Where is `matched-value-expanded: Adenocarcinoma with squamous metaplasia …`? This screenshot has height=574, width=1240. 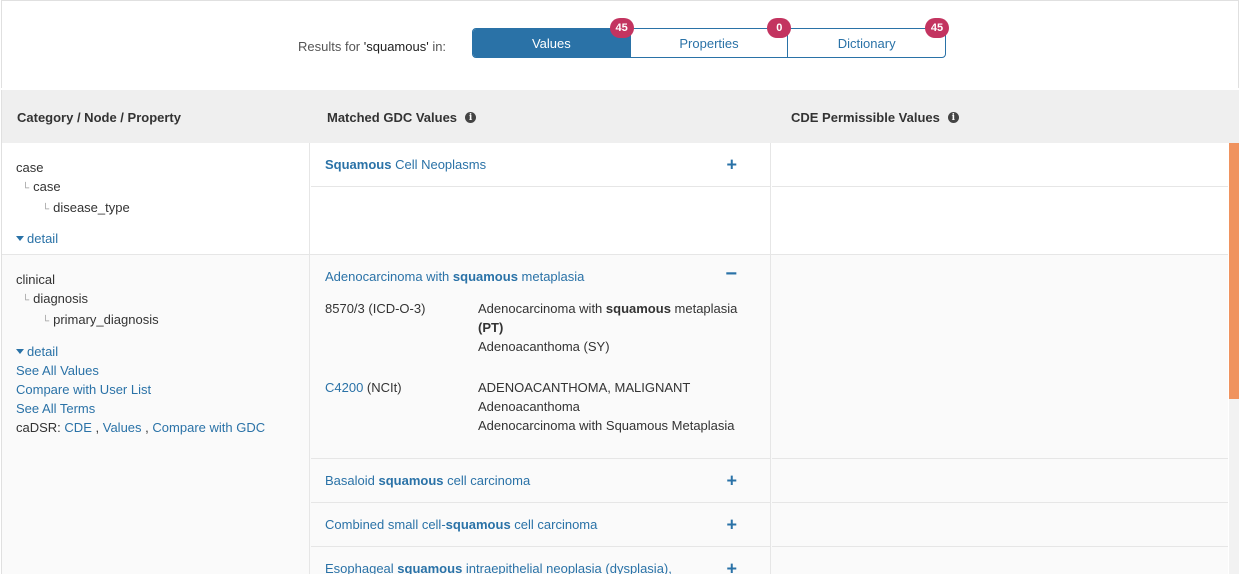 matched-value-expanded: Adenocarcinoma with squamous metaplasia … is located at coordinates (540, 357).